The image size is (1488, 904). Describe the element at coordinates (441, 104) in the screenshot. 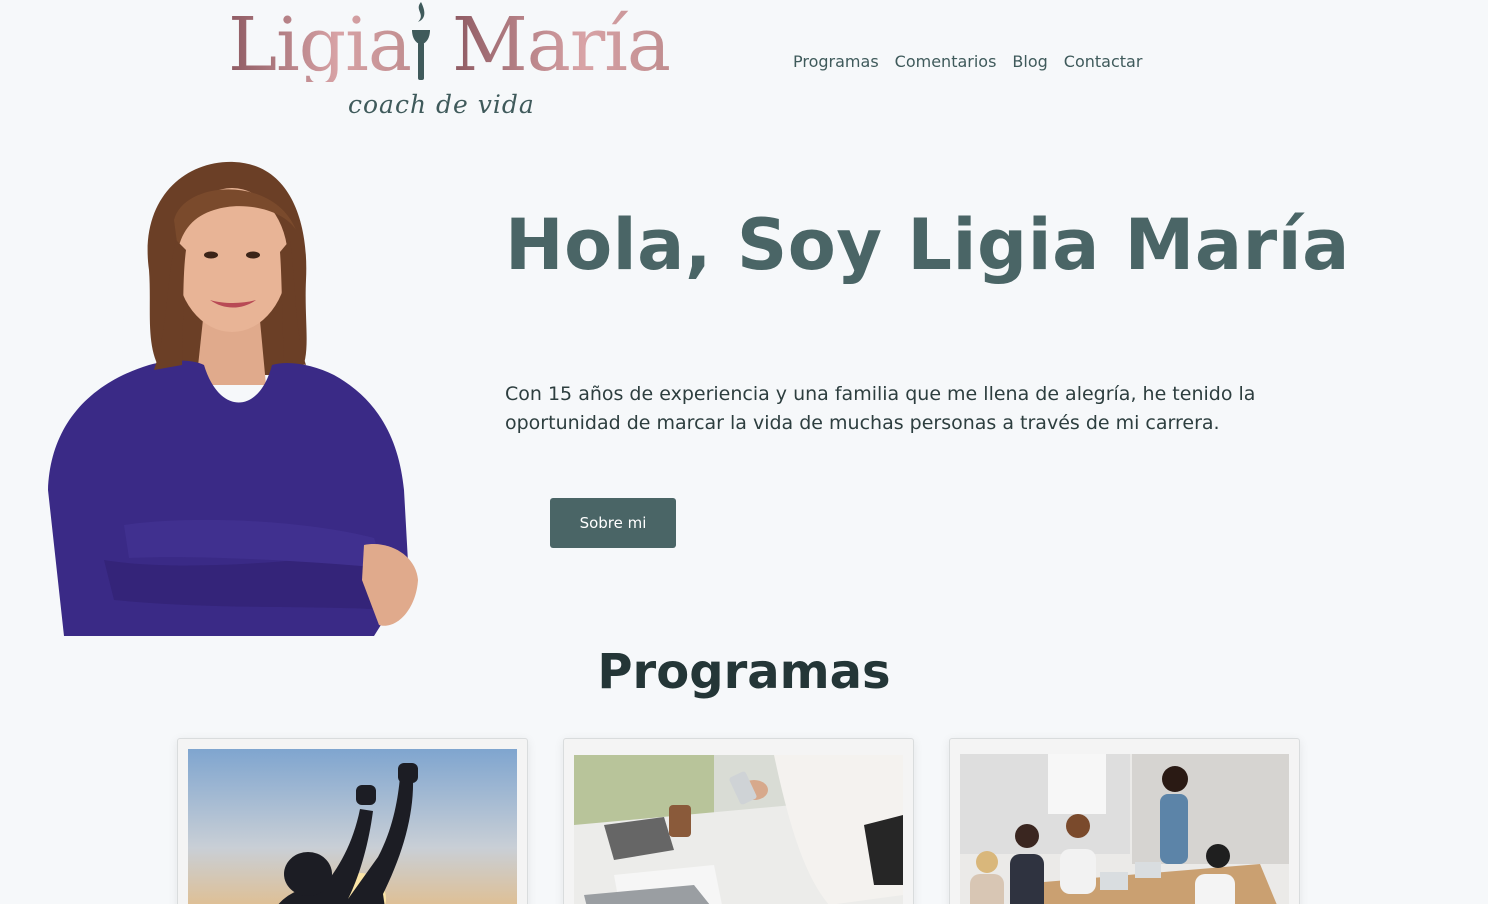

I see `logo-tagline: coach de vida` at that location.